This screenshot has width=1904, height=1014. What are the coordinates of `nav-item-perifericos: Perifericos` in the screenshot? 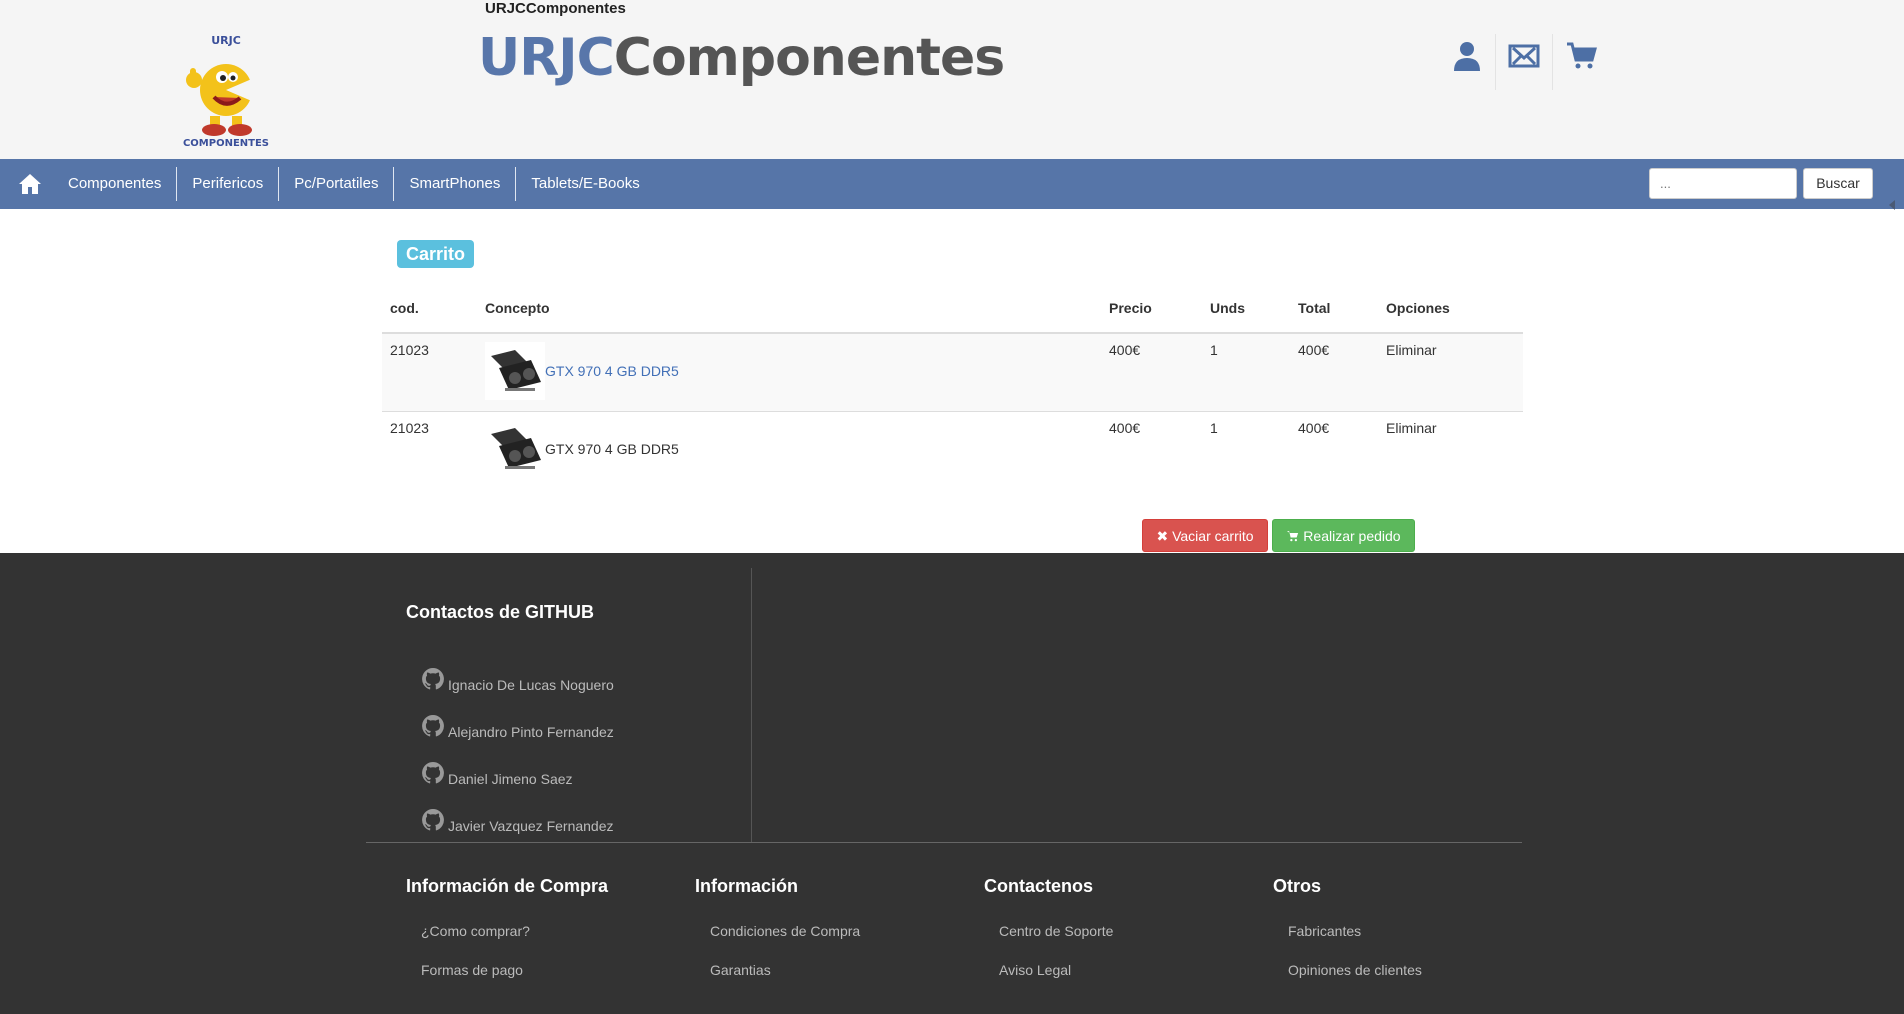 It's located at (227, 184).